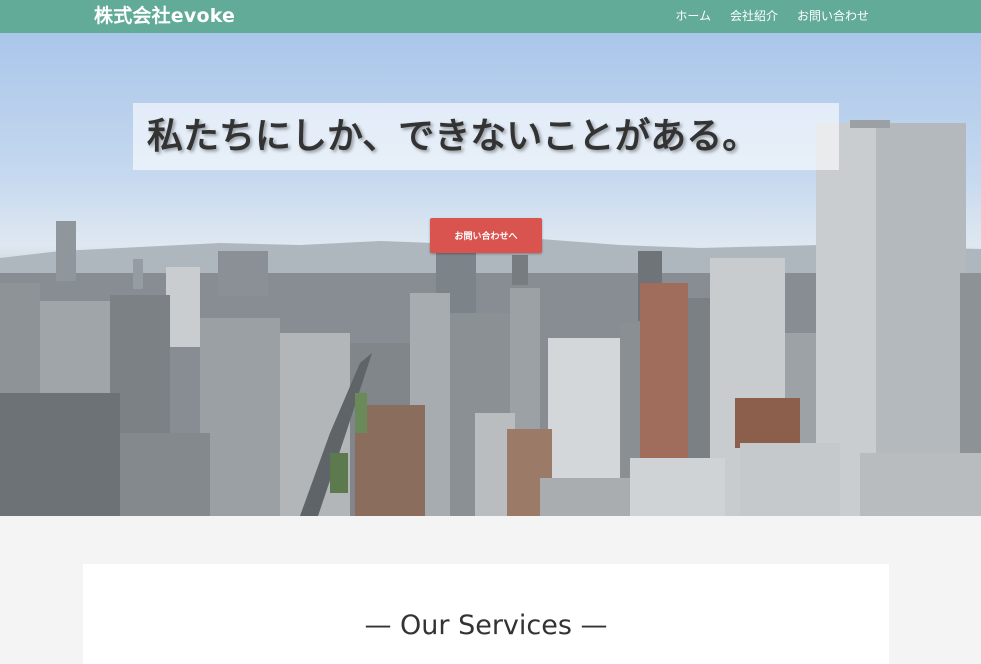 The height and width of the screenshot is (664, 981). I want to click on nav-link-home: ホーム, so click(693, 16).